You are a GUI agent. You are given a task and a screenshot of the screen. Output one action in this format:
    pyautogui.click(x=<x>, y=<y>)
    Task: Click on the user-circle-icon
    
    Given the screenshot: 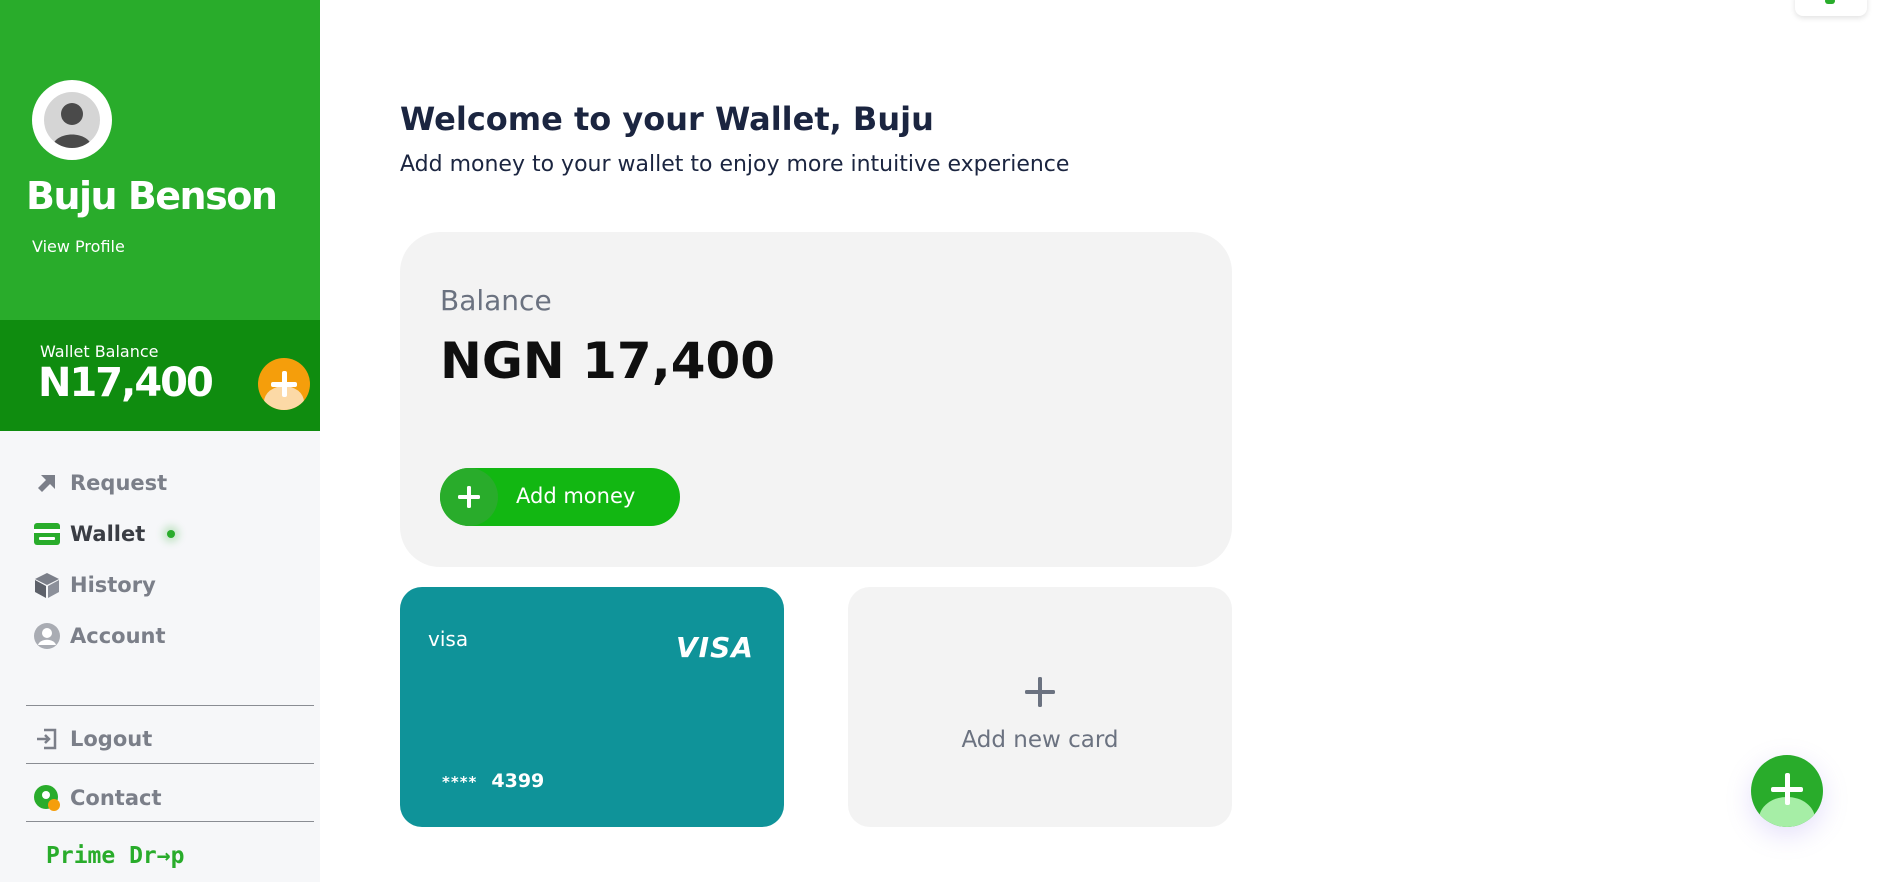 What is the action you would take?
    pyautogui.click(x=47, y=636)
    